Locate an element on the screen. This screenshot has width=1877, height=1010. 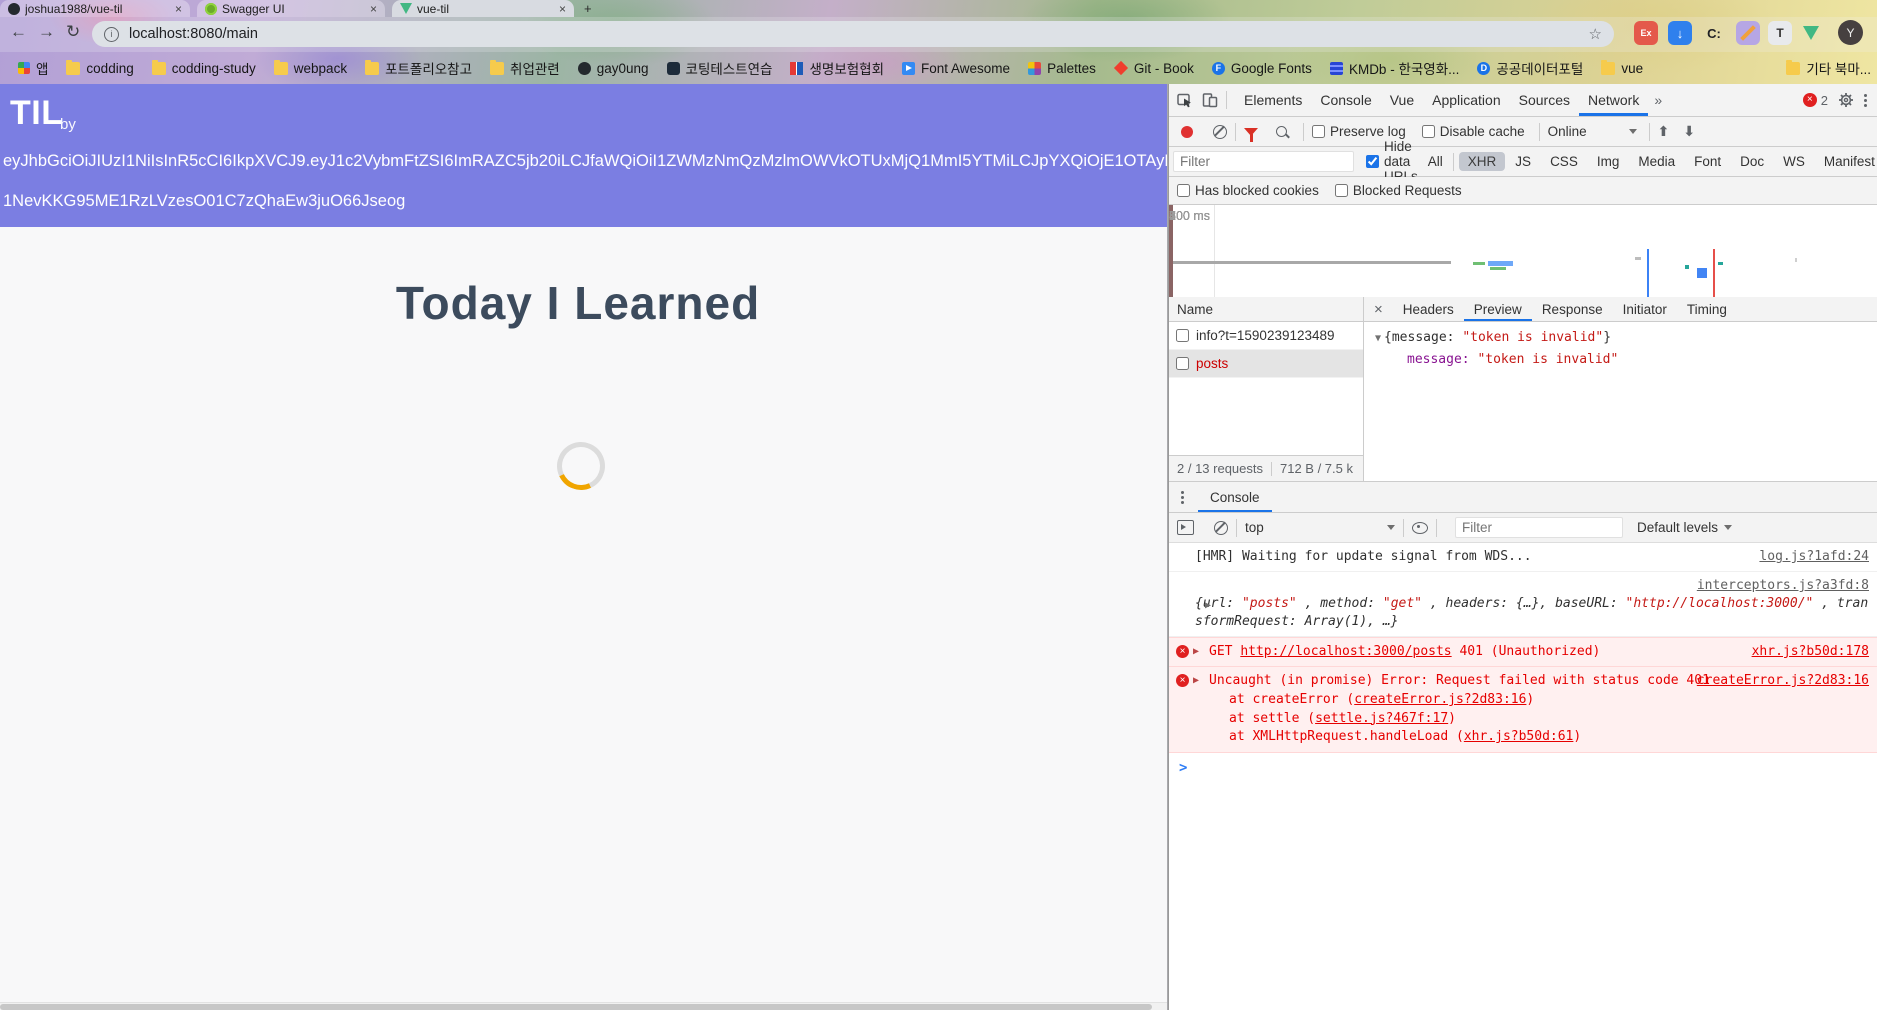
address-bar: i localhost:8080/main ☆ is located at coordinates (853, 34).